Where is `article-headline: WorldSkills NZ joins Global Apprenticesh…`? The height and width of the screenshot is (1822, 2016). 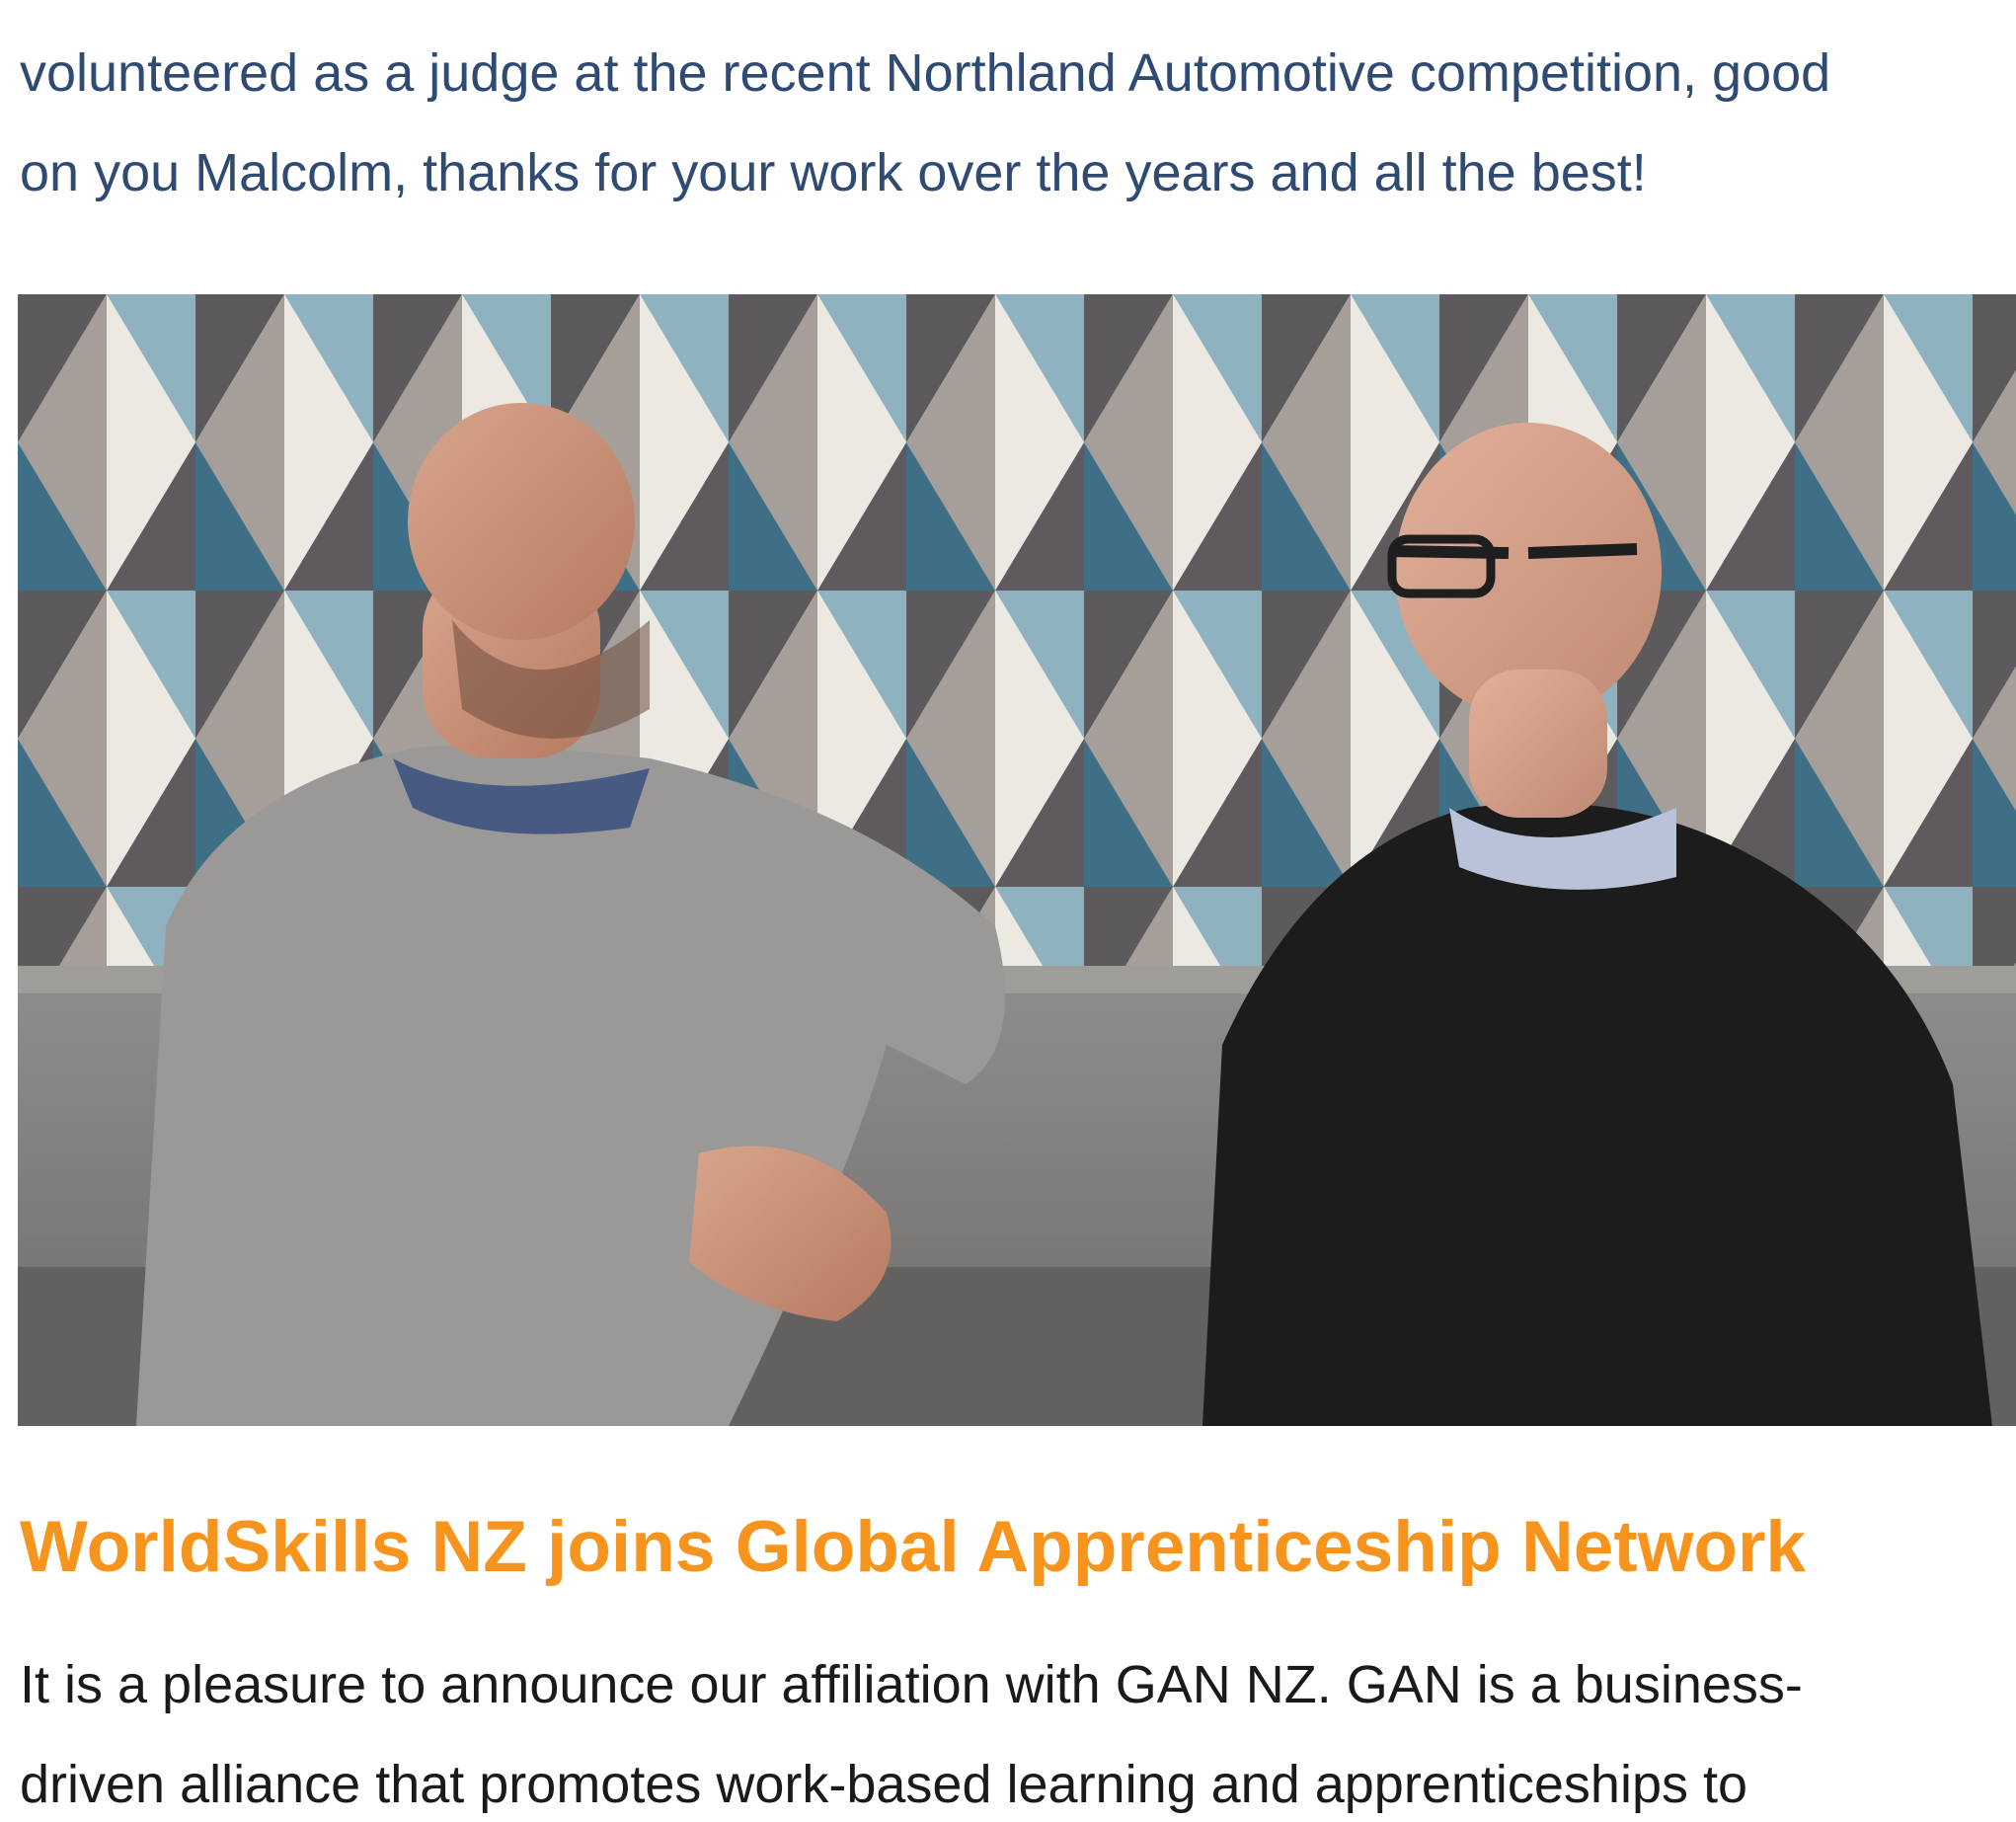 article-headline: WorldSkills NZ joins Global Apprenticesh… is located at coordinates (913, 1547).